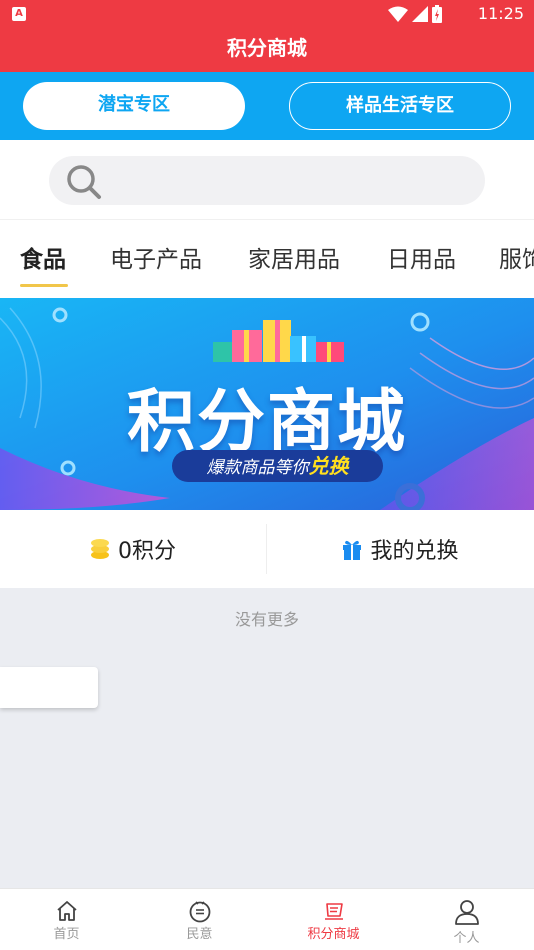 The width and height of the screenshot is (534, 950). Describe the element at coordinates (66, 934) in the screenshot. I see `nav-home-label: 首页` at that location.